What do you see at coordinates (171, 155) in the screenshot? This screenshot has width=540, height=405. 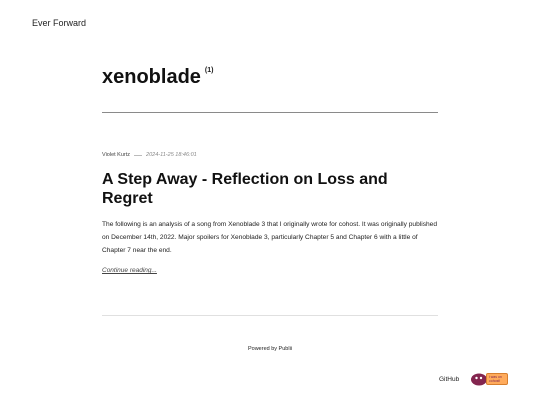 I see `post-date: 2024-11-25 18:46:01` at bounding box center [171, 155].